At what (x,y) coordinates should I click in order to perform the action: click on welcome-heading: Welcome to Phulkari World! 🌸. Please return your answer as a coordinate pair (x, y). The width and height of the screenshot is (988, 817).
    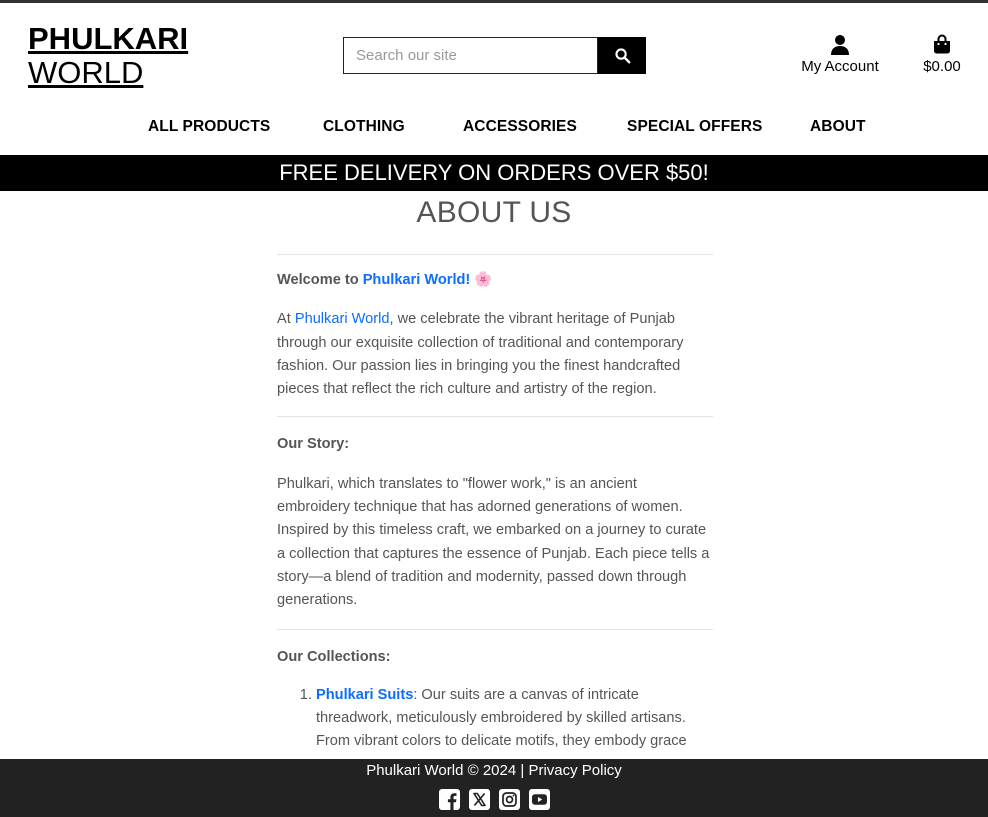
    Looking at the image, I should click on (495, 280).